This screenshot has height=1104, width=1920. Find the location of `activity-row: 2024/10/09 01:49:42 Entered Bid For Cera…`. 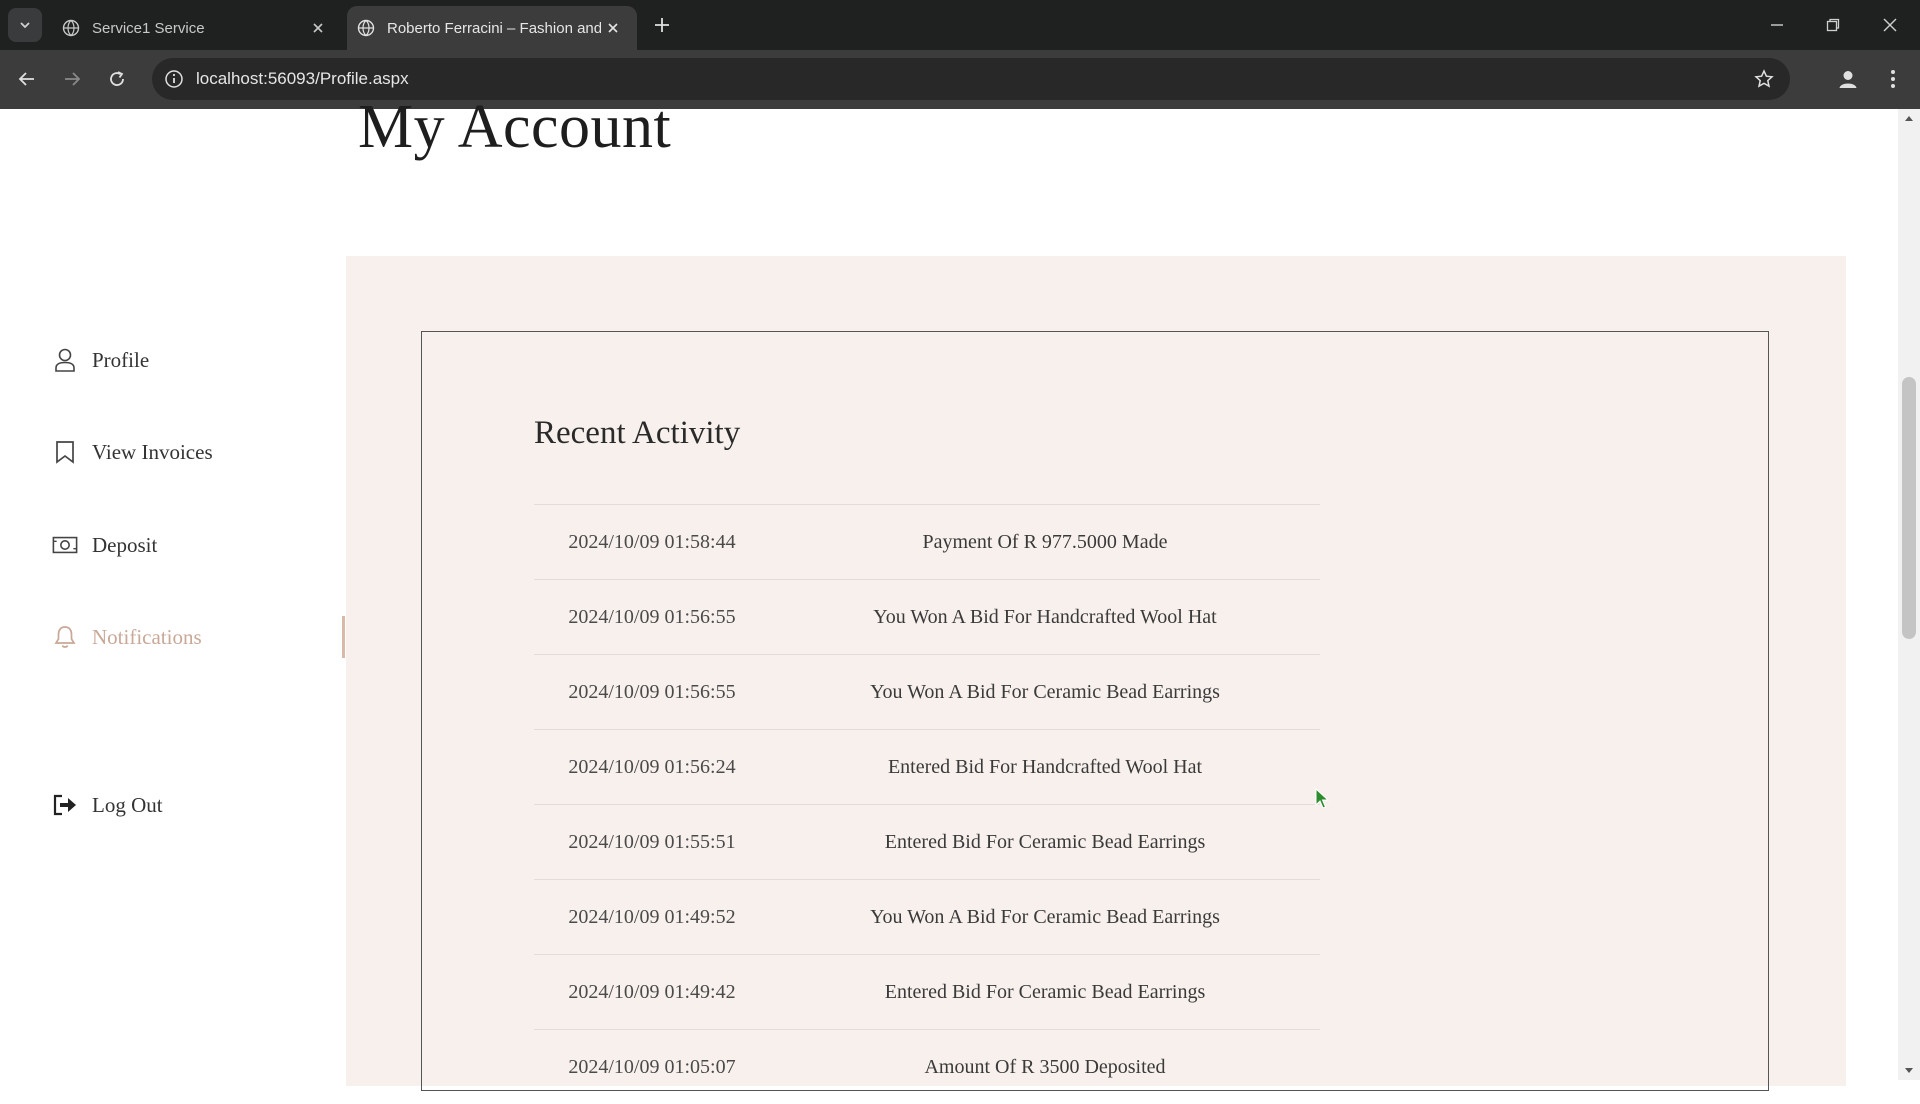

activity-row: 2024/10/09 01:49:42 Entered Bid For Cera… is located at coordinates (927, 991).